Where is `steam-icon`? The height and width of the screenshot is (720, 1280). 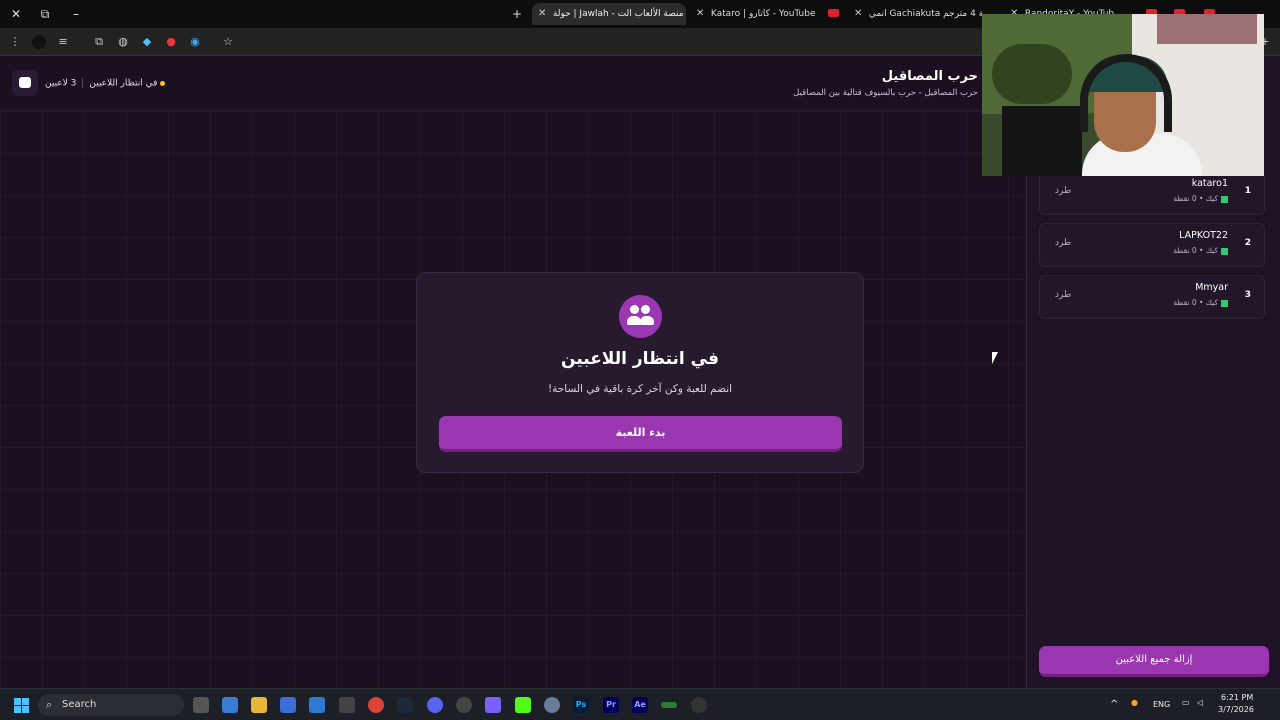
steam-icon is located at coordinates (405, 705).